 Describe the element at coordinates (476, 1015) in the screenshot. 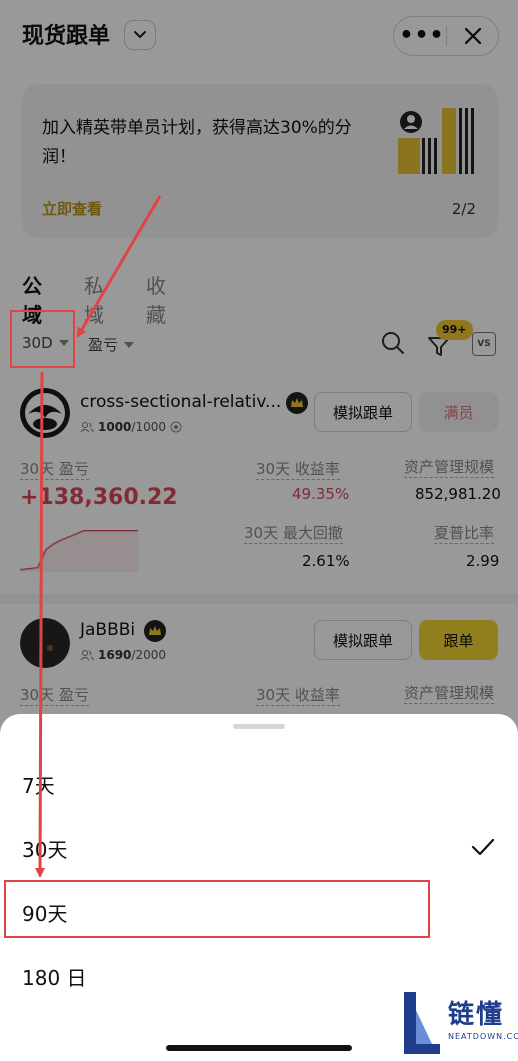

I see `watermark-text: 链懂` at that location.